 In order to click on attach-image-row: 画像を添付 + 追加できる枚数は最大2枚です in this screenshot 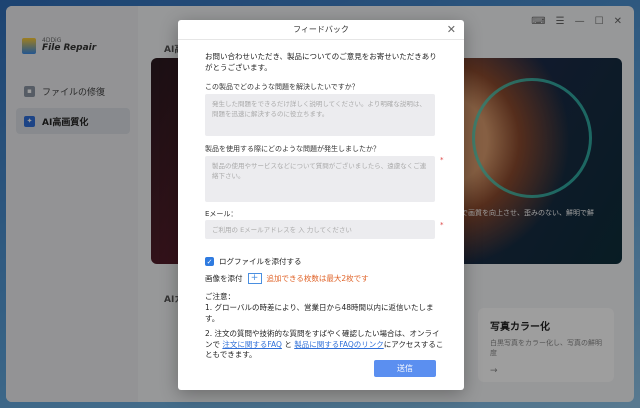, I will do `click(287, 278)`.